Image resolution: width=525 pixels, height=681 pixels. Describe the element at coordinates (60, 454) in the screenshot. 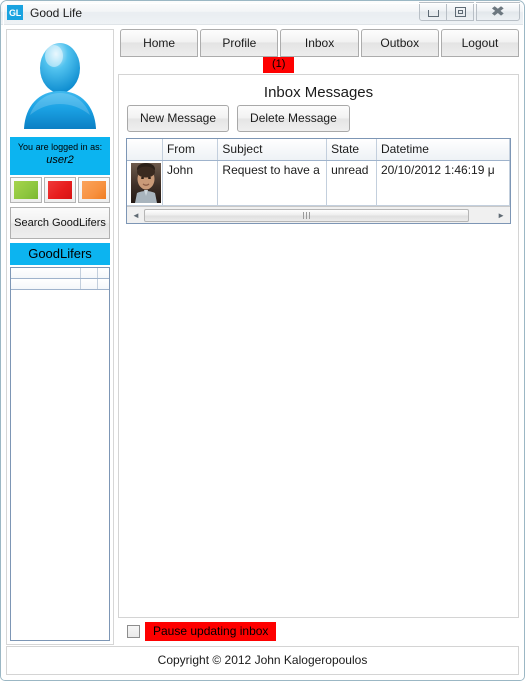

I see `goodlifers-list` at that location.